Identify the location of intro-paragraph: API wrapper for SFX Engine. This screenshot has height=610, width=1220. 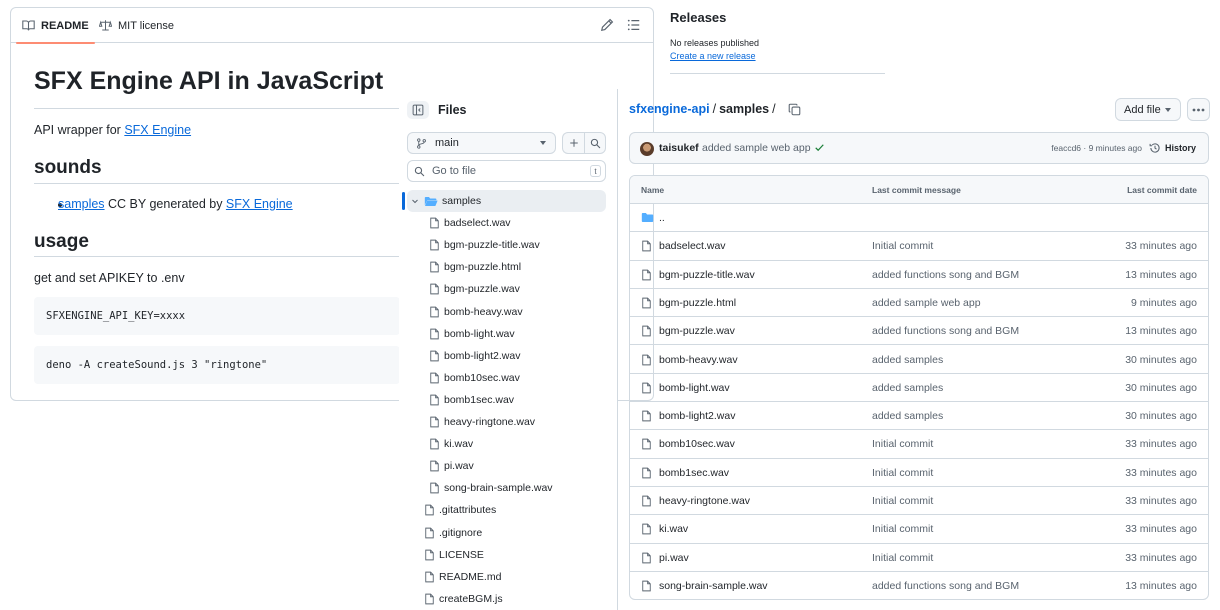
(112, 130).